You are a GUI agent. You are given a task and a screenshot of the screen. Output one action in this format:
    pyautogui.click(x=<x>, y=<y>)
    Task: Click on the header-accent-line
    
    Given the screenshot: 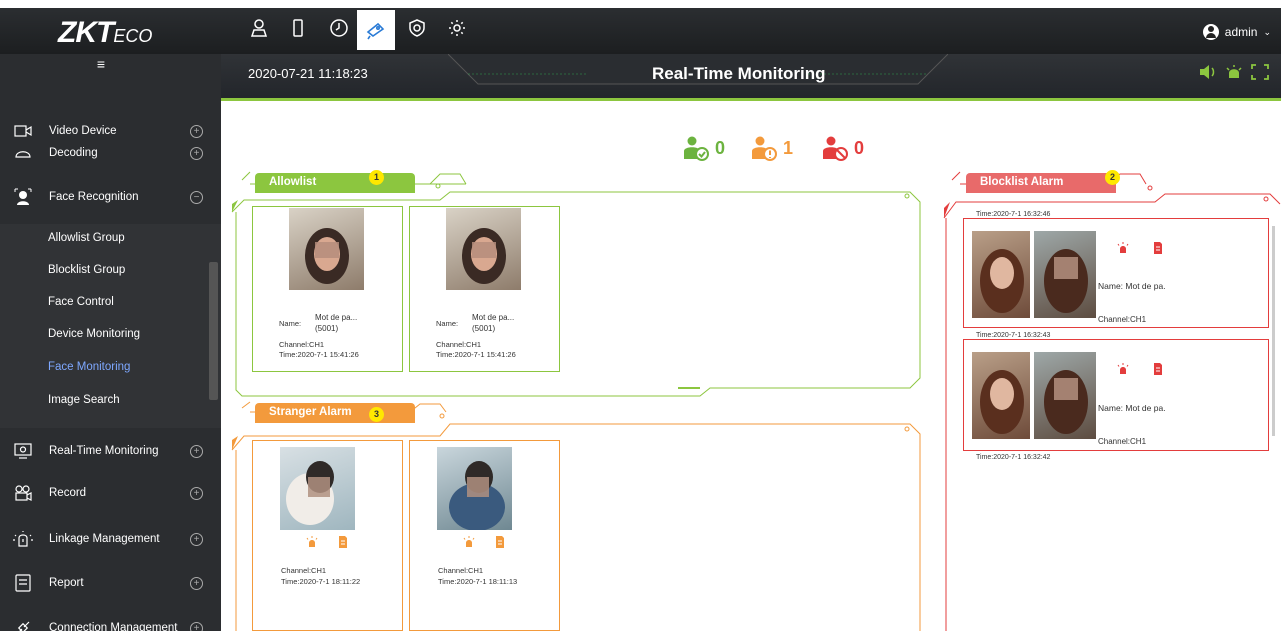 What is the action you would take?
    pyautogui.click(x=751, y=99)
    